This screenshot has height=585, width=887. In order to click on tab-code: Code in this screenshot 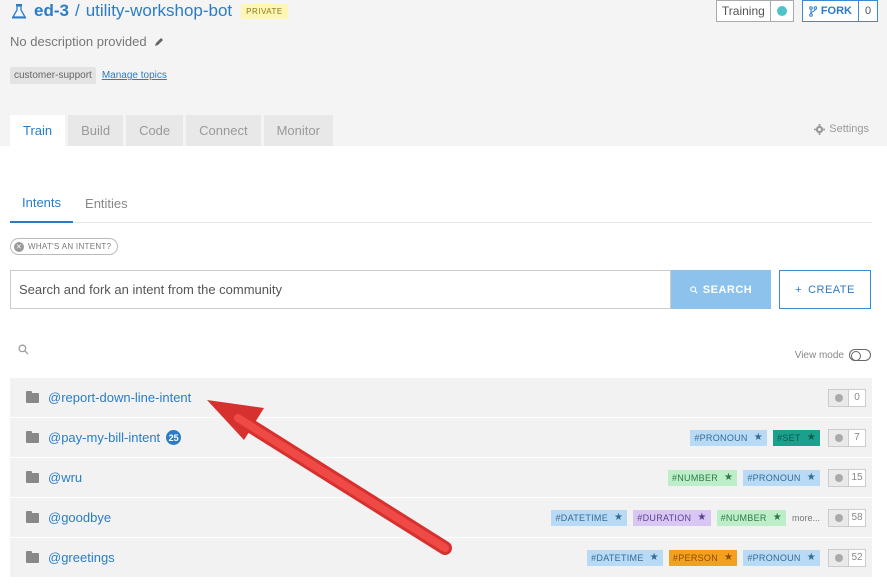, I will do `click(155, 130)`.